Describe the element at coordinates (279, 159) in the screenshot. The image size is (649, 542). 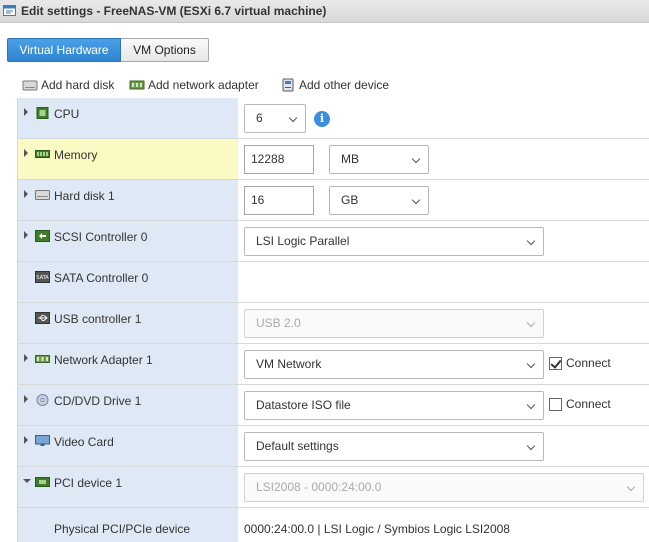
I see `memory-size-input: 12288` at that location.